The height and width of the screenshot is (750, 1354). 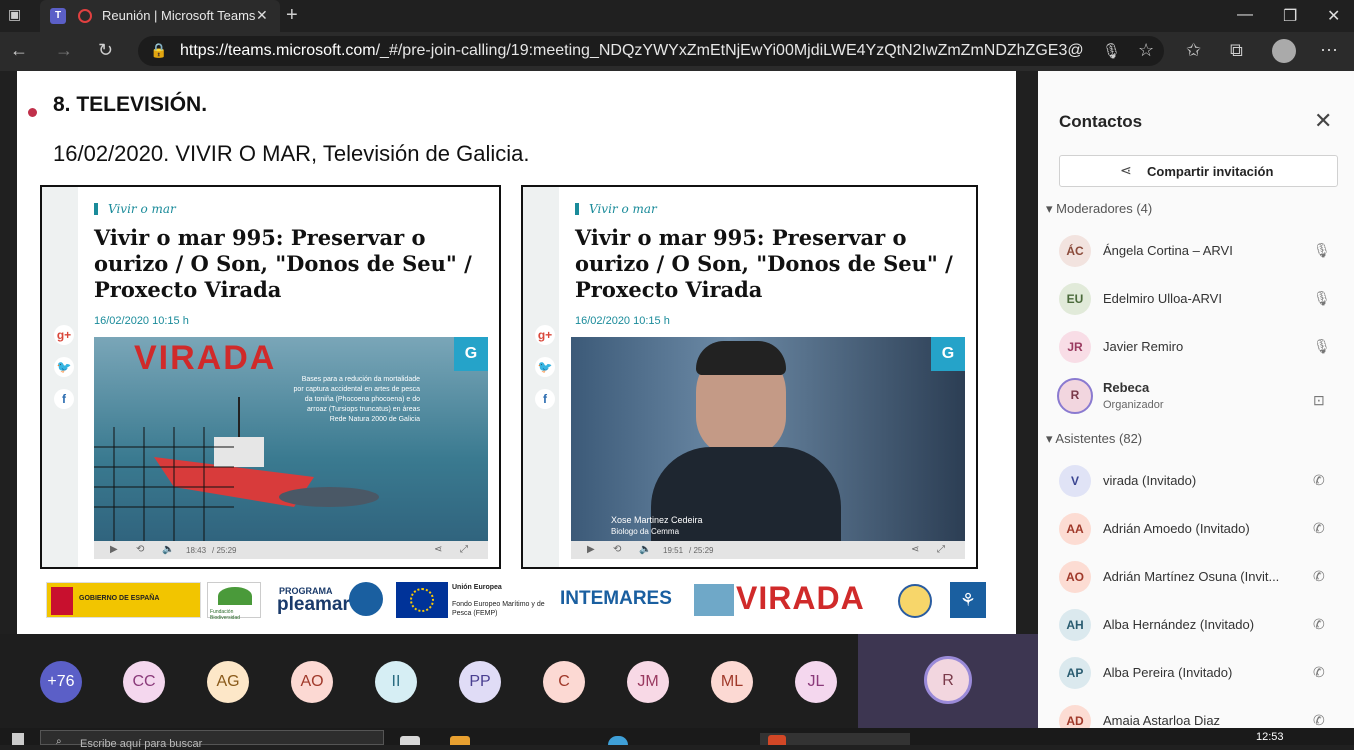 What do you see at coordinates (1075, 396) in the screenshot?
I see `organizer-avatar: R` at bounding box center [1075, 396].